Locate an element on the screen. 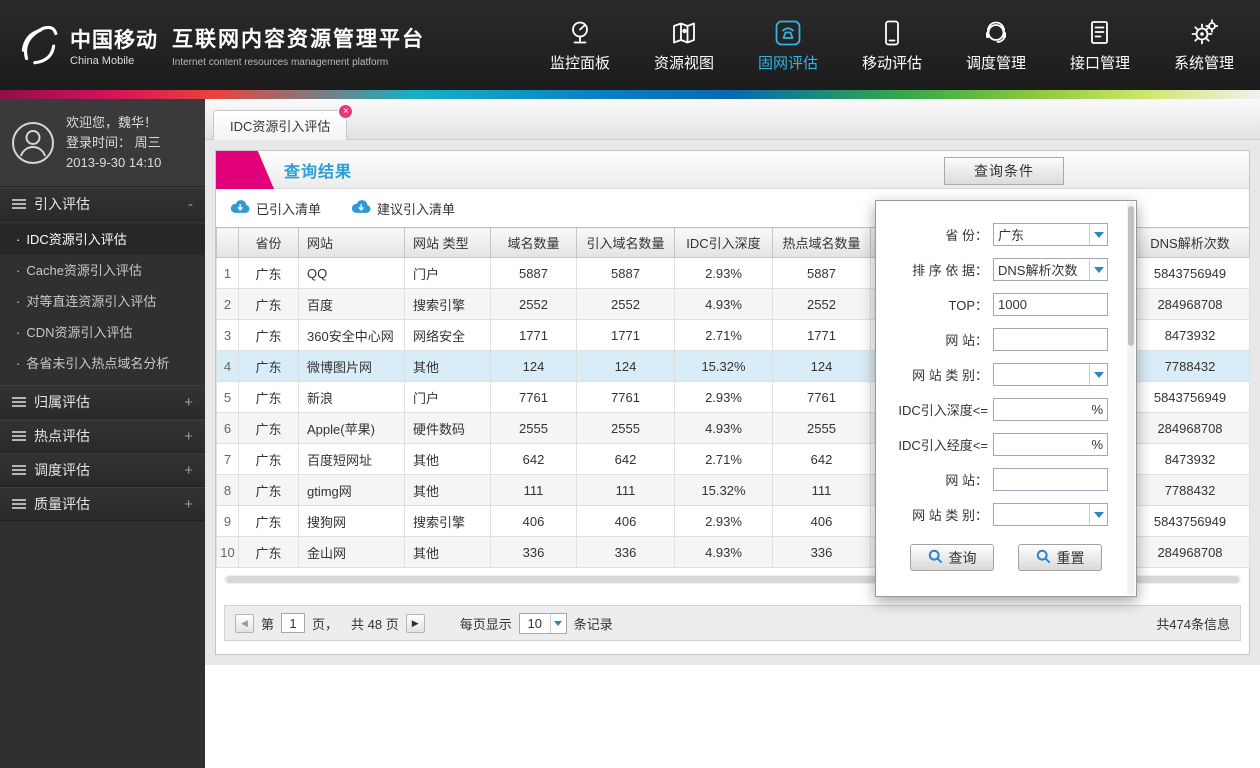 The height and width of the screenshot is (768, 1260). column-header: DNS解析次数 is located at coordinates (1190, 242).